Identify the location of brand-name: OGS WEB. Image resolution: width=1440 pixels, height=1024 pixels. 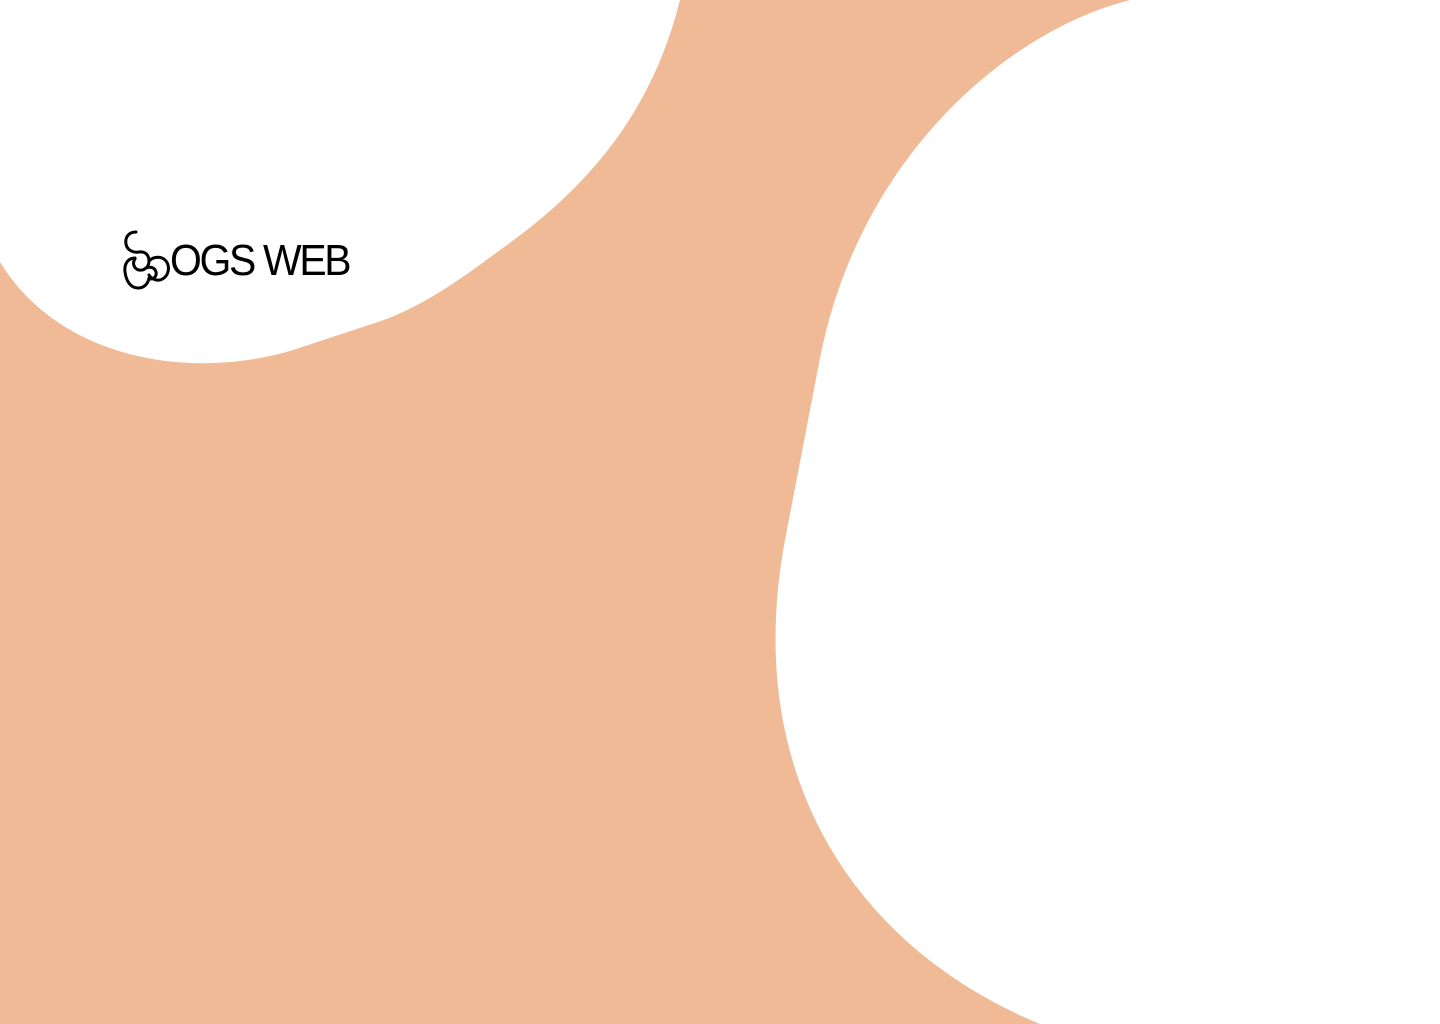
(261, 260).